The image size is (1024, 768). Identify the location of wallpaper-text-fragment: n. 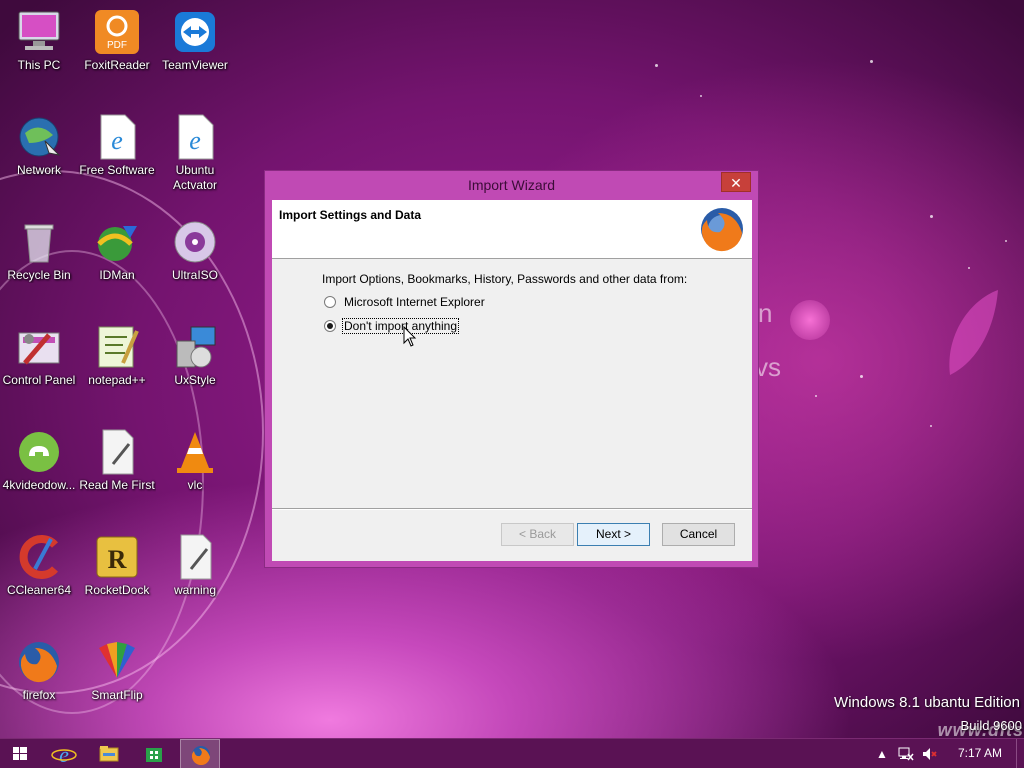
(765, 313).